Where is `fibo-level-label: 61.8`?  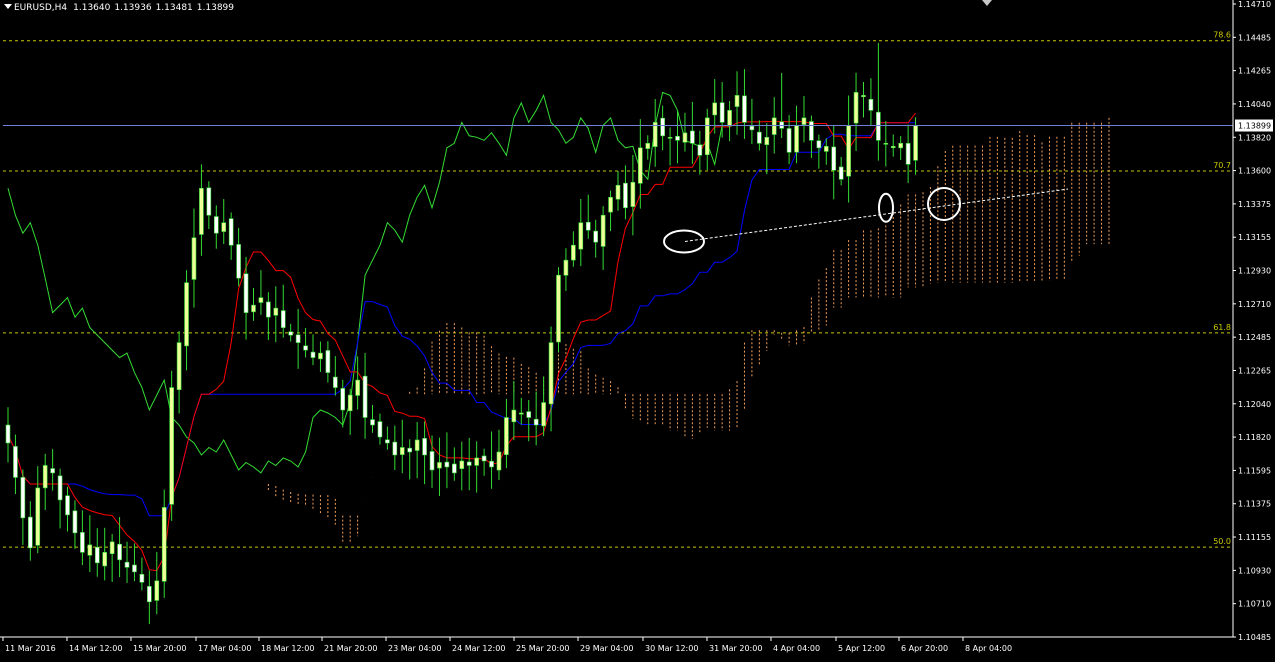
fibo-level-label: 61.8 is located at coordinates (1222, 327).